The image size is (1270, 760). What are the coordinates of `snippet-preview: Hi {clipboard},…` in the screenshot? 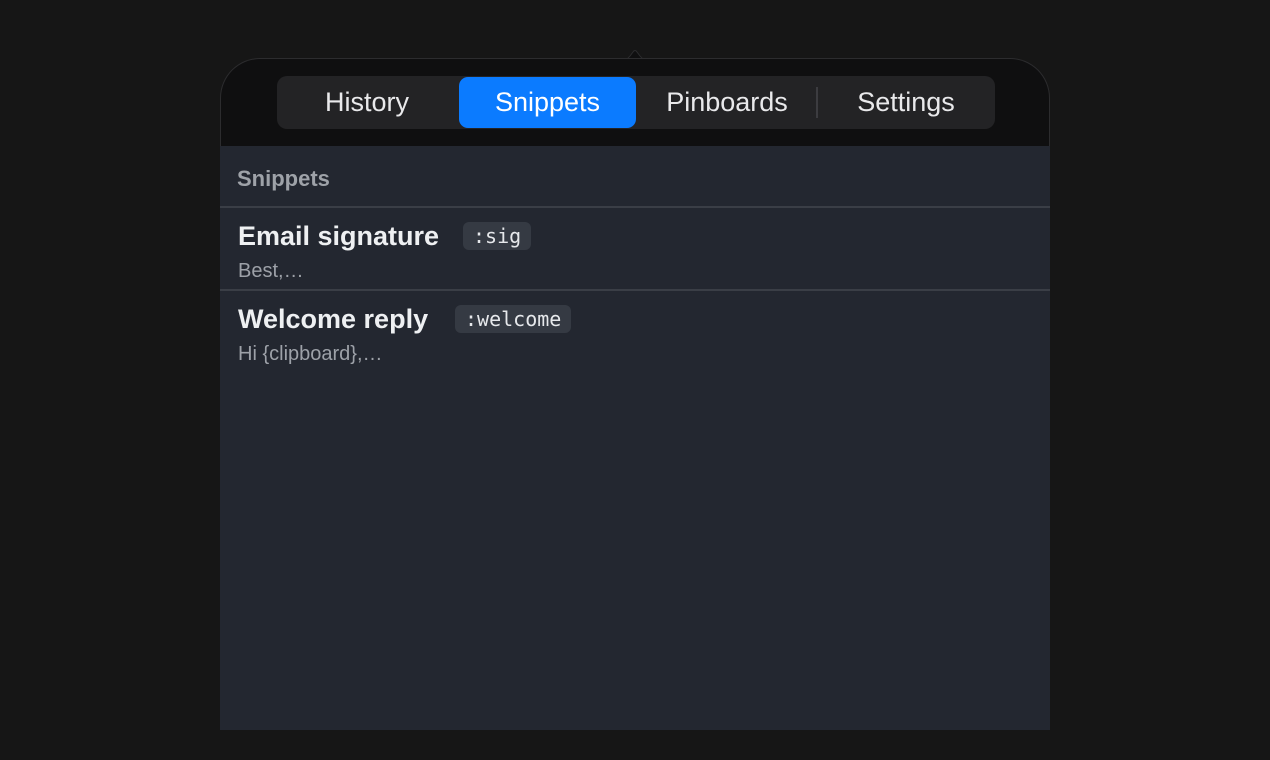 It's located at (310, 354).